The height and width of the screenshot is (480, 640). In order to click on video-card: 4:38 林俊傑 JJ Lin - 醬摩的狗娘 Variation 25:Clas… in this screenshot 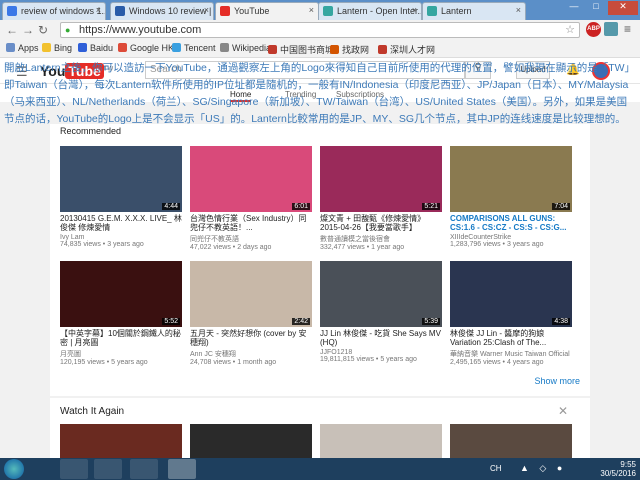, I will do `click(511, 313)`.